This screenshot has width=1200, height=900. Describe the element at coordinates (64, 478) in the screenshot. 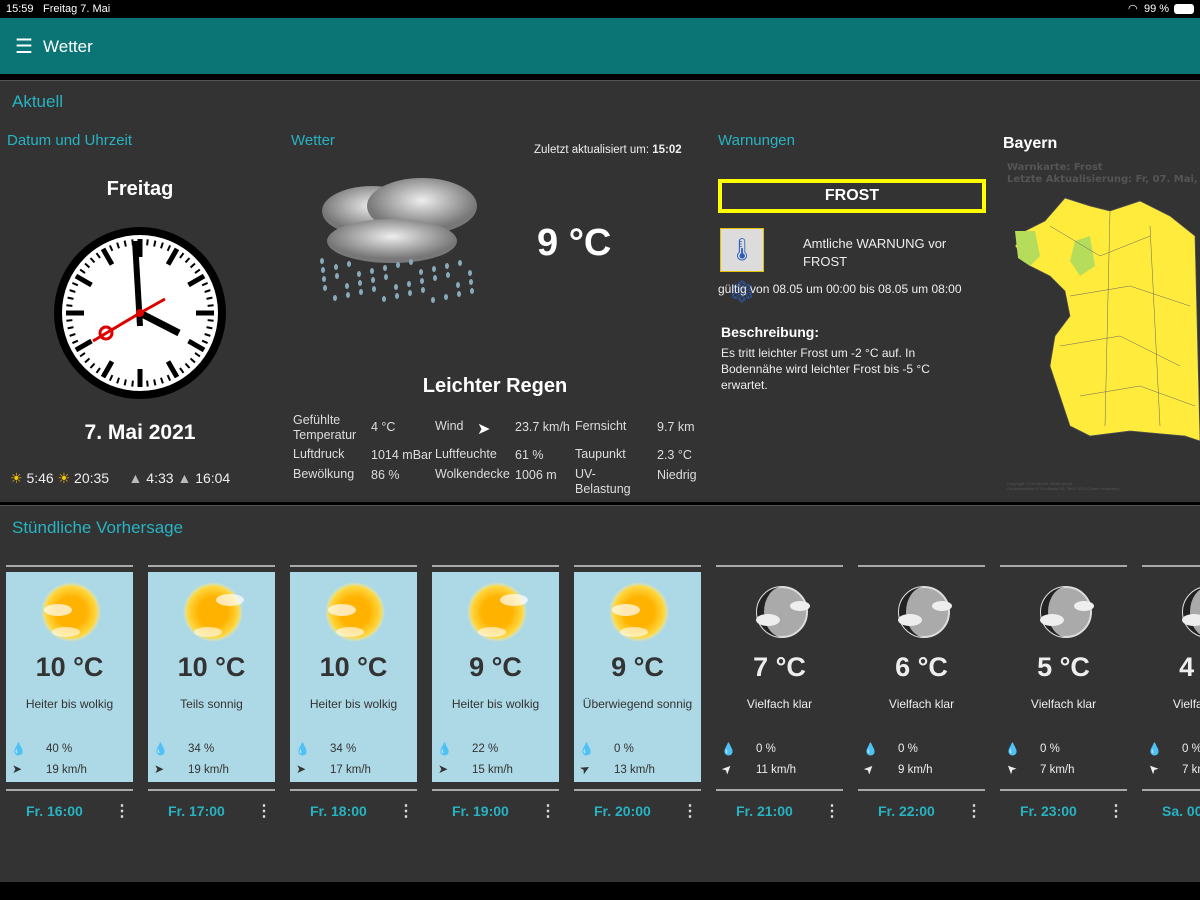

I see `sunset-icon: ☀` at that location.